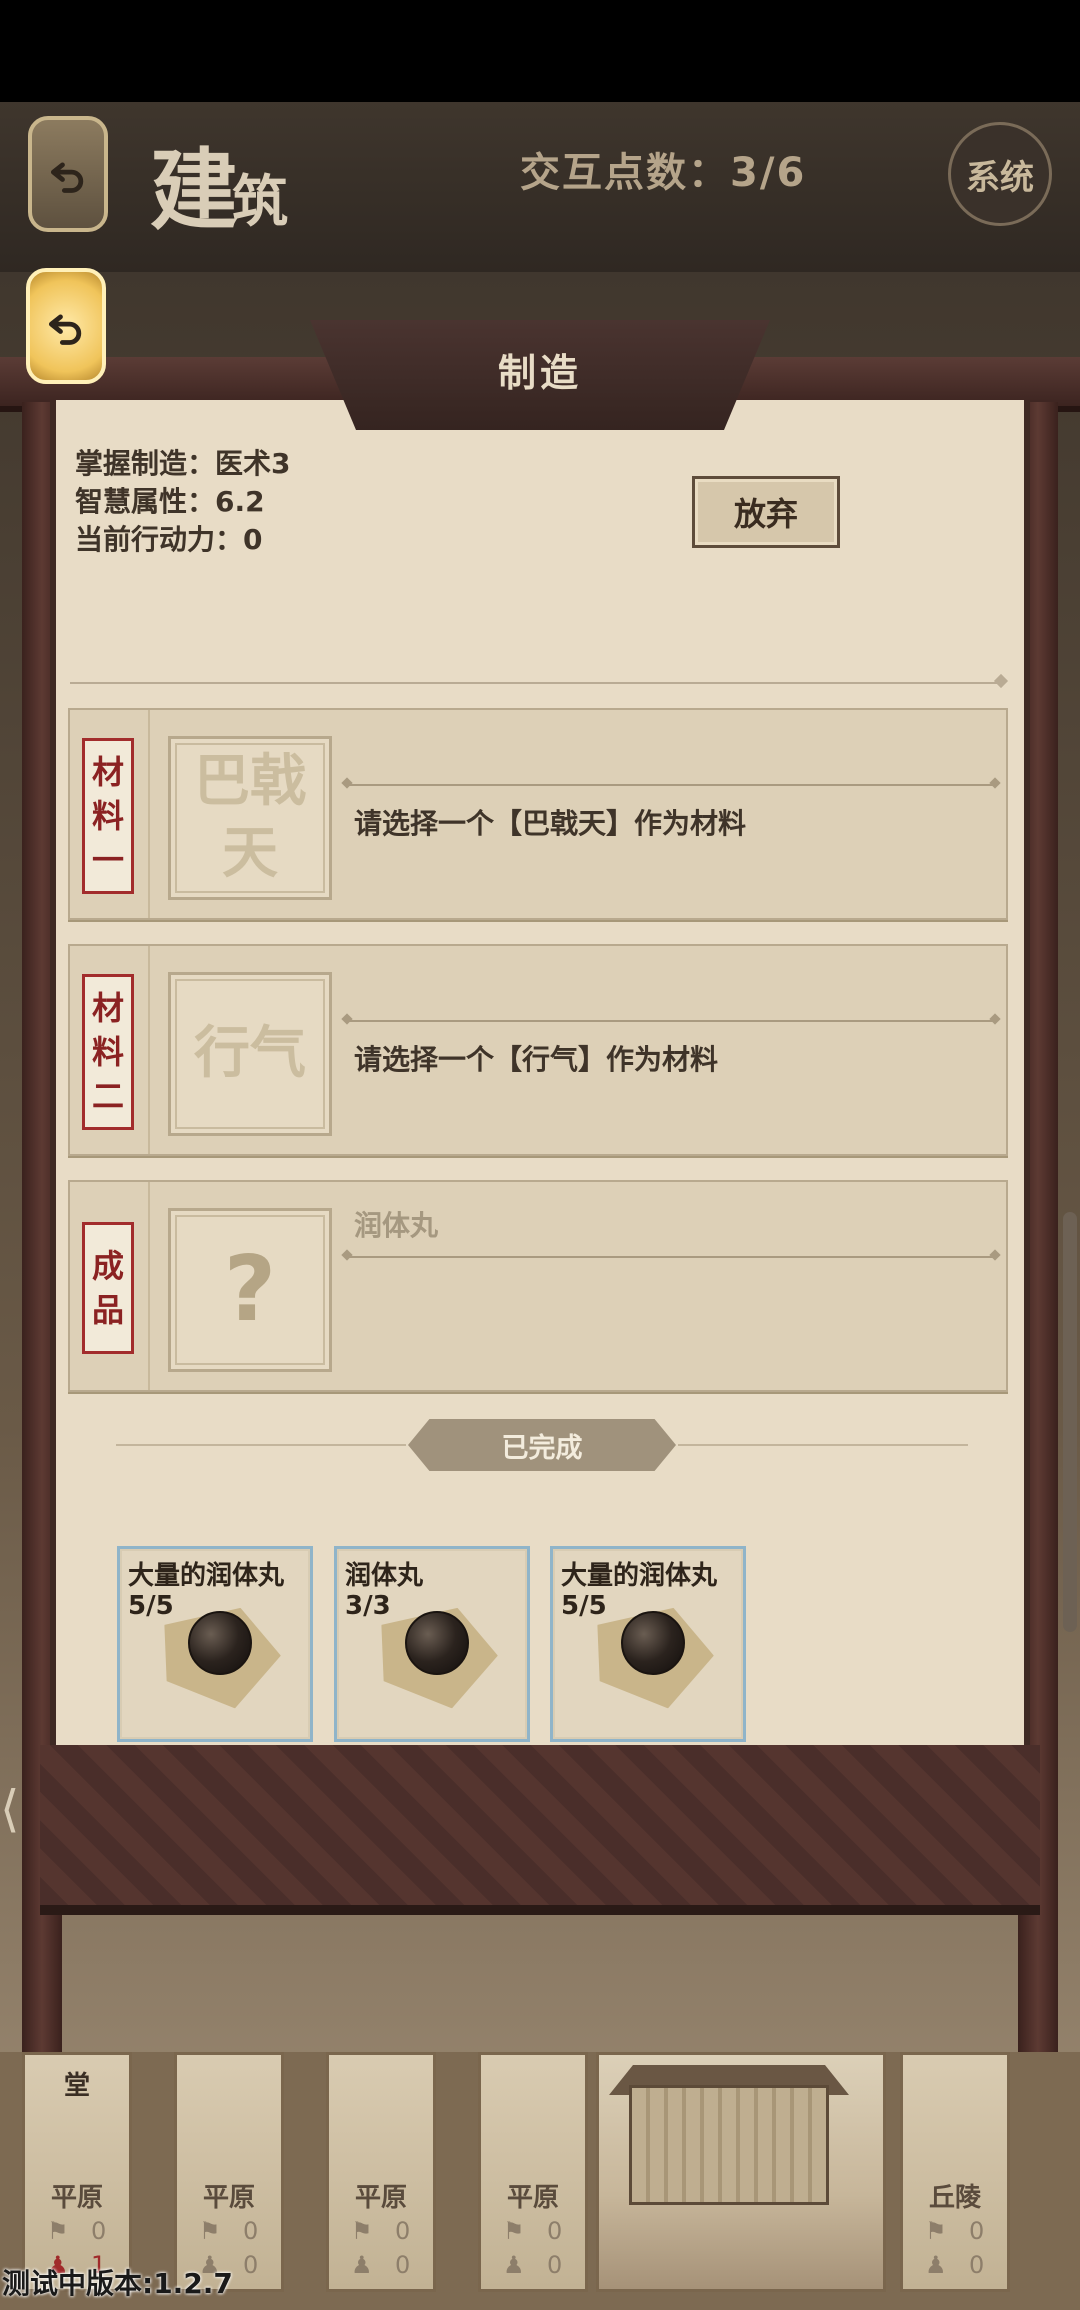  I want to click on skill-info: 掌握制造：医术3, so click(183, 463).